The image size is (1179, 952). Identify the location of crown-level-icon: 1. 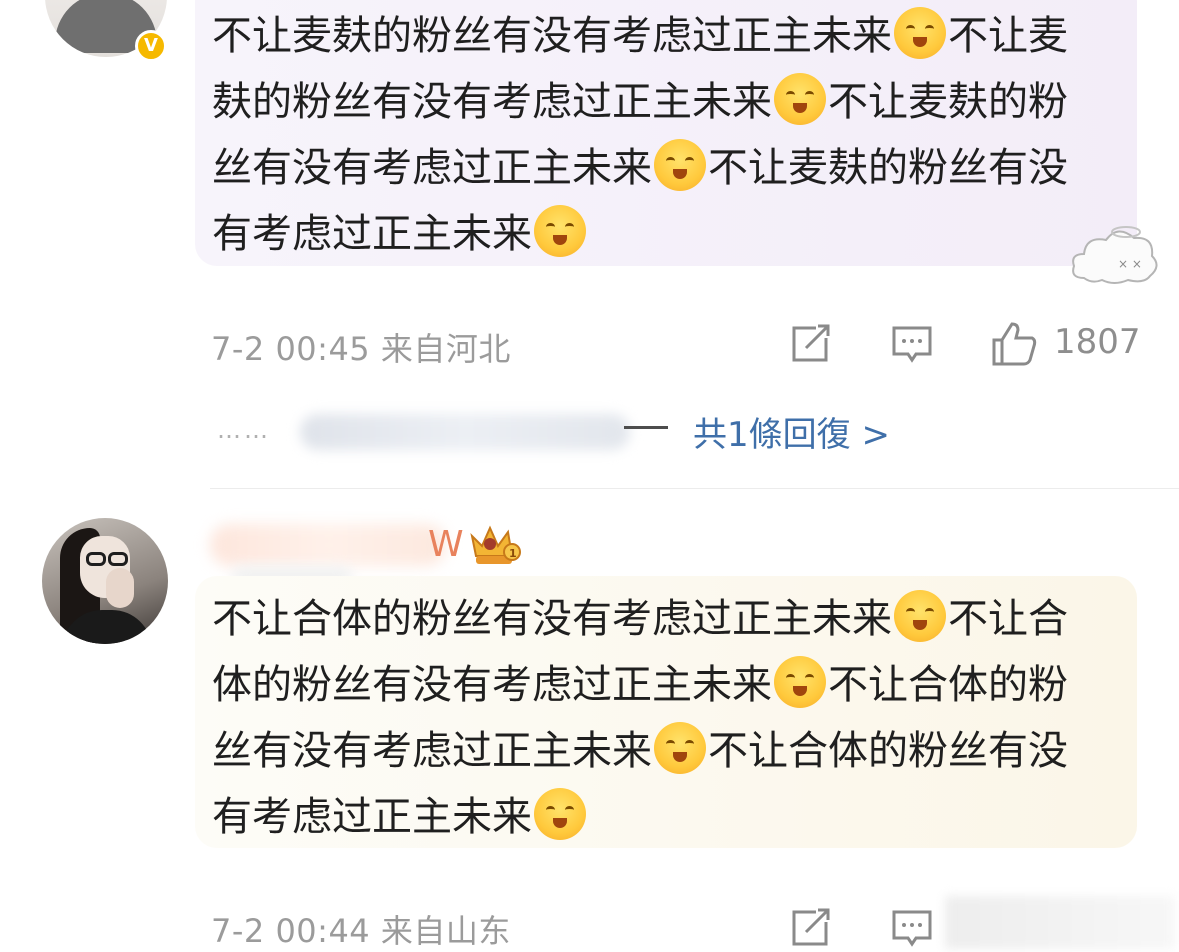
(495, 544).